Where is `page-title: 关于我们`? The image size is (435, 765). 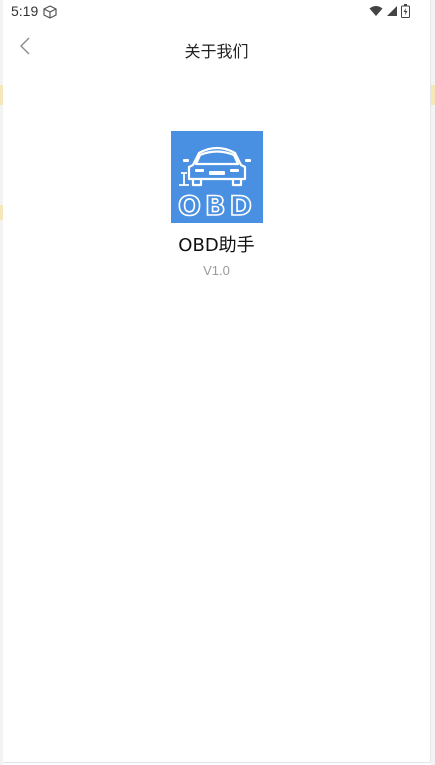
page-title: 关于我们 is located at coordinates (216, 51).